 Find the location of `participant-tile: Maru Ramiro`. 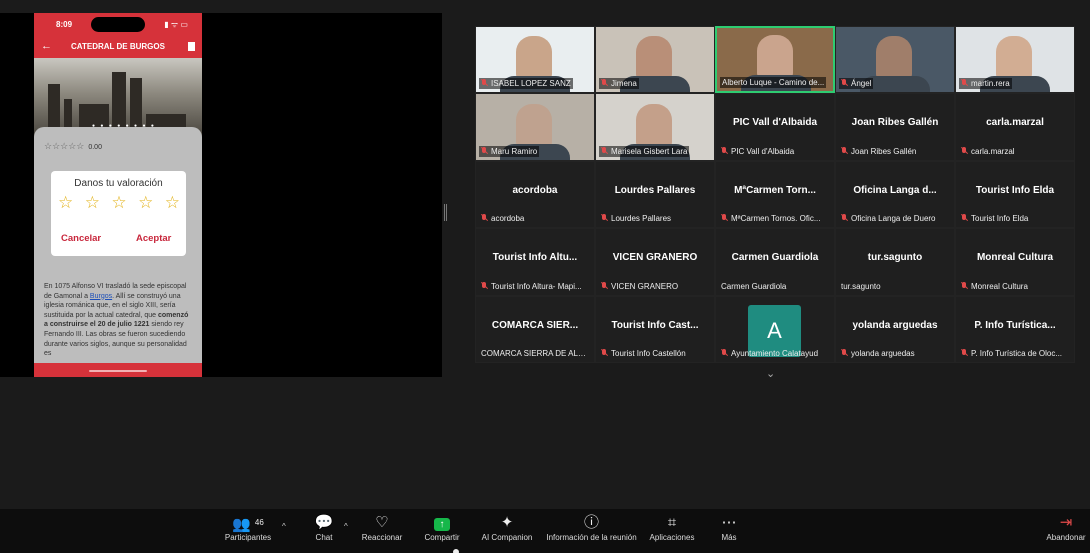

participant-tile: Maru Ramiro is located at coordinates (535, 127).